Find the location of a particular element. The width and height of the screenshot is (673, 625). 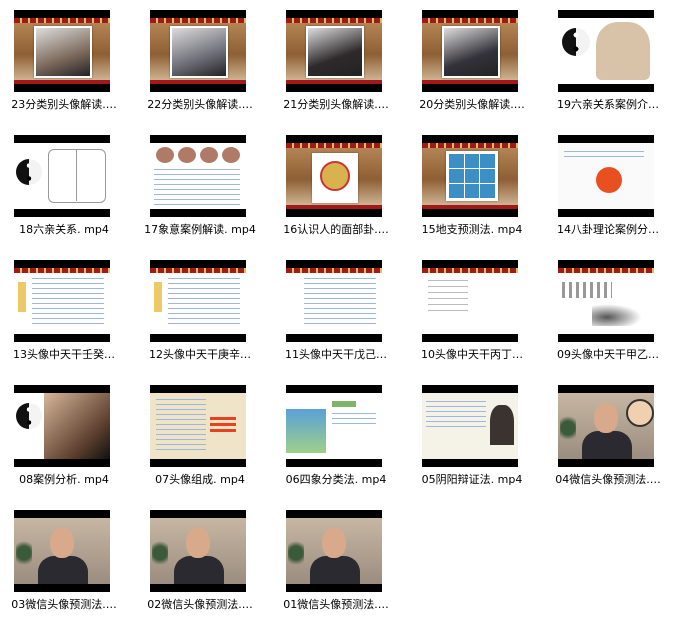

diagram-axis is located at coordinates (76, 175).